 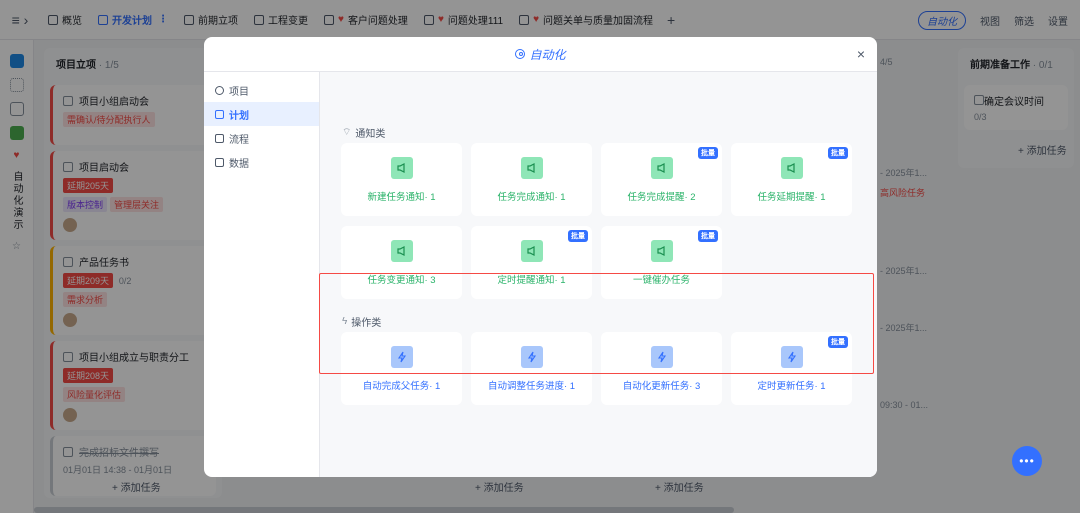 What do you see at coordinates (861, 54) in the screenshot?
I see `close-icon: ×` at bounding box center [861, 54].